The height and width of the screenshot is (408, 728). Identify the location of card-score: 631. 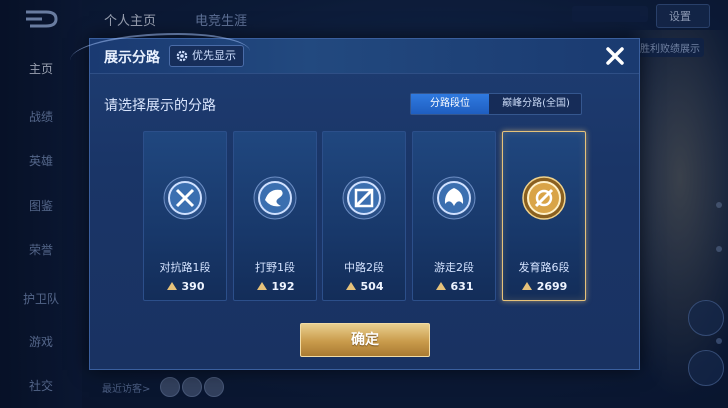
(454, 286).